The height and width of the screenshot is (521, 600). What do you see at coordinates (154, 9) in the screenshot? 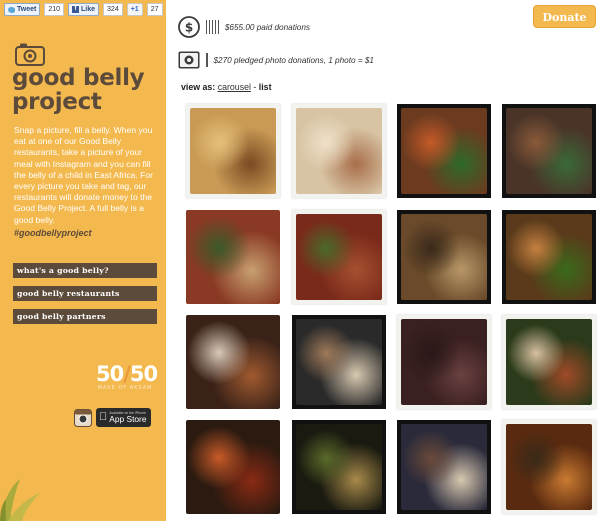
I see `plusone-count: 27` at bounding box center [154, 9].